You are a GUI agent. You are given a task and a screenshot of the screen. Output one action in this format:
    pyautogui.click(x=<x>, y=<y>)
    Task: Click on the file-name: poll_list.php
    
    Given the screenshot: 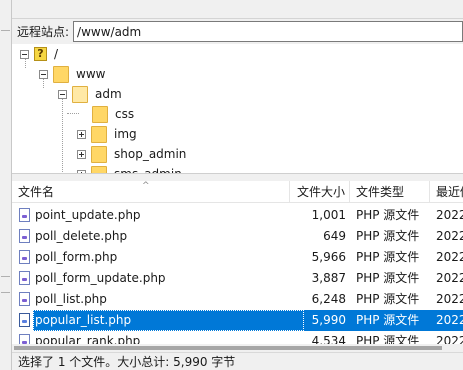 What is the action you would take?
    pyautogui.click(x=71, y=299)
    